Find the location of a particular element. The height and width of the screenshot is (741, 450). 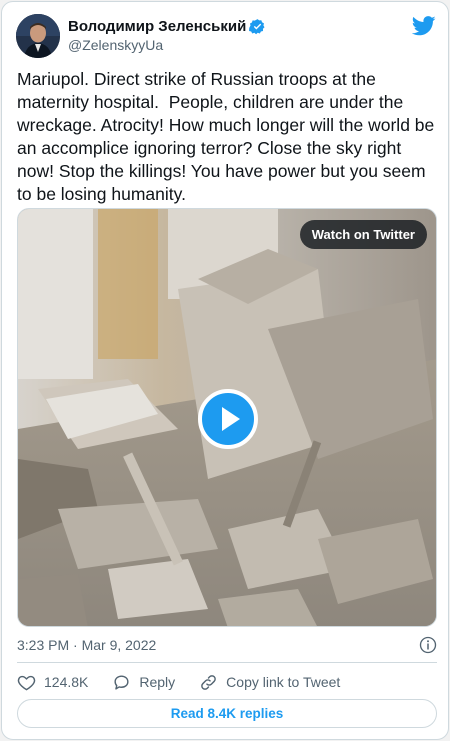

like-count: 124.8K is located at coordinates (66, 682).